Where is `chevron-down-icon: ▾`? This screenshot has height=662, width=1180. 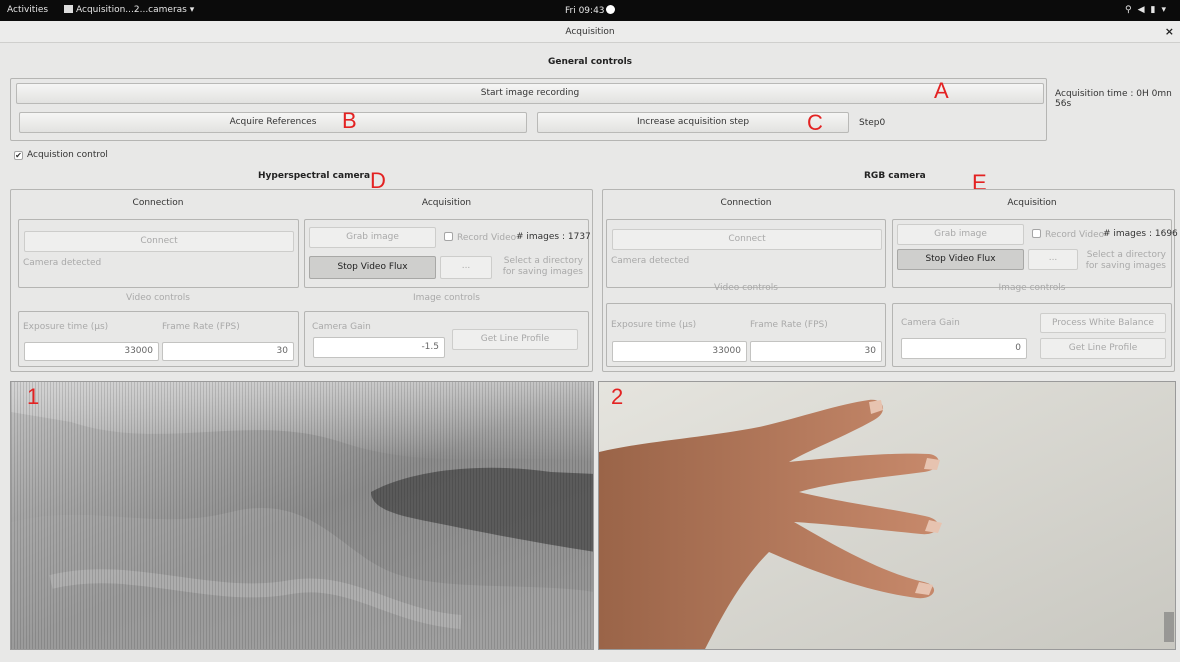
chevron-down-icon: ▾ is located at coordinates (1166, 10).